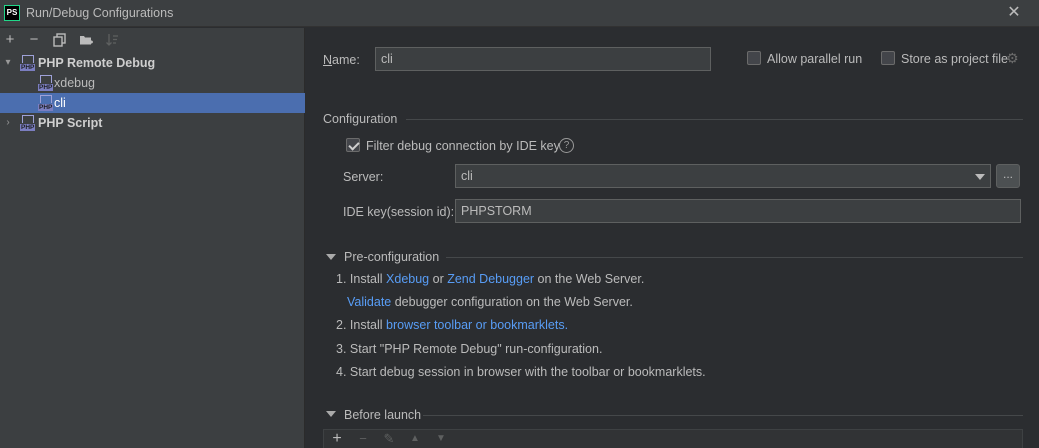 This screenshot has height=448, width=1039. What do you see at coordinates (382, 415) in the screenshot?
I see `before-launch-section-title: Before launch` at bounding box center [382, 415].